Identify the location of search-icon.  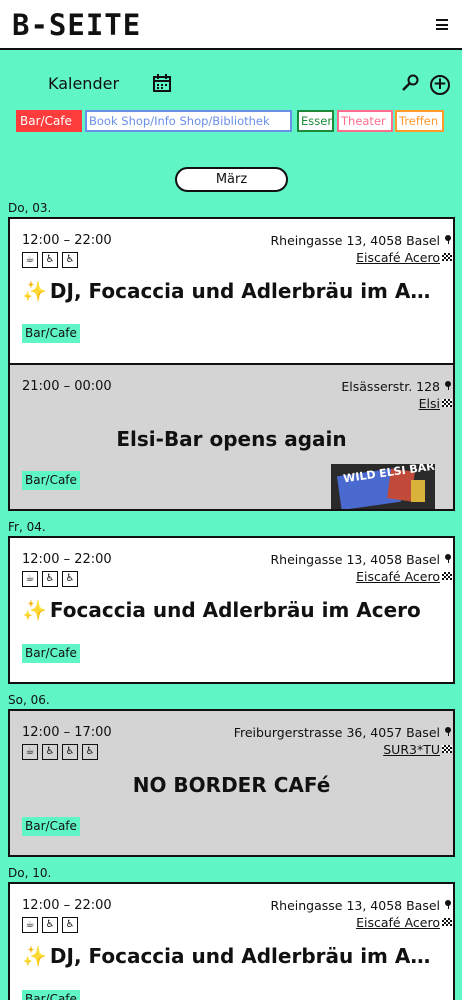
(410, 83).